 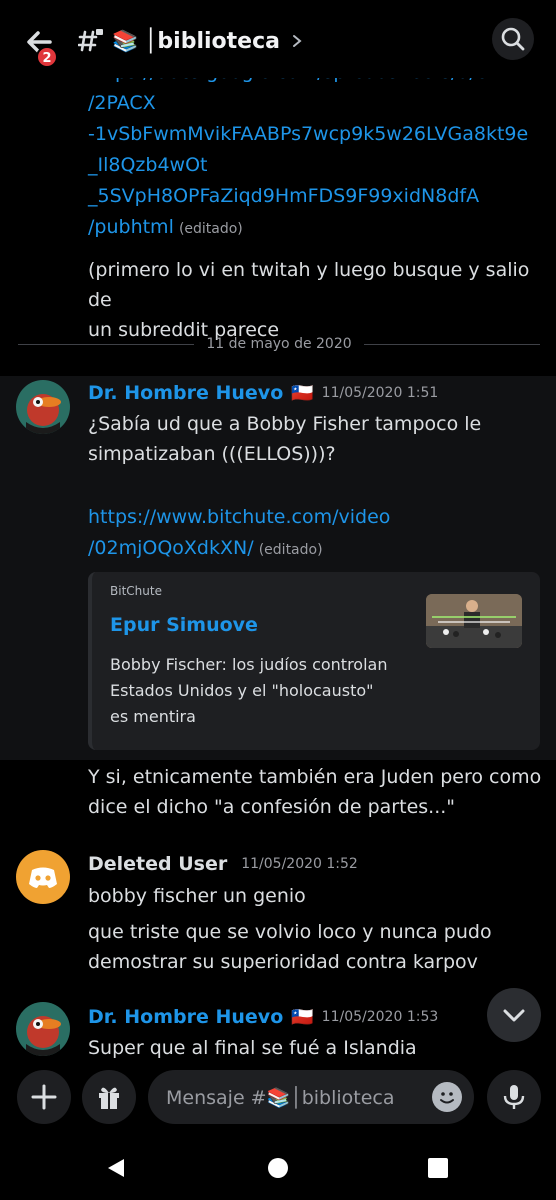 I want to click on message-text-line: dice el dicho "a confesión de partes...", so click(x=272, y=807).